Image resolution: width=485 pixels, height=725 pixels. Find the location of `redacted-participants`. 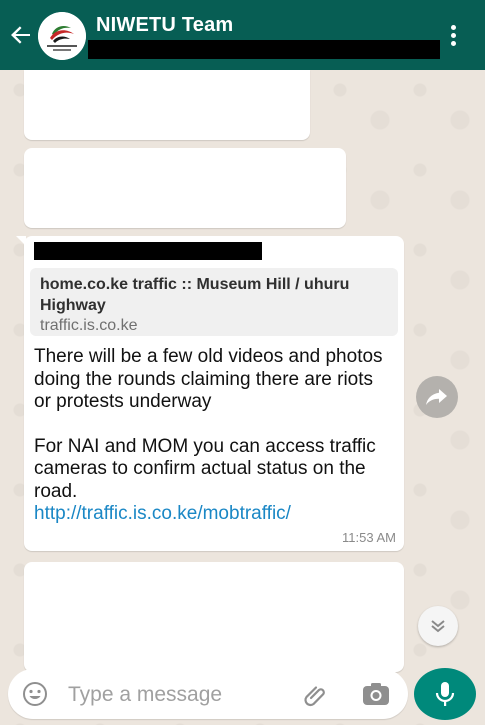

redacted-participants is located at coordinates (264, 49).